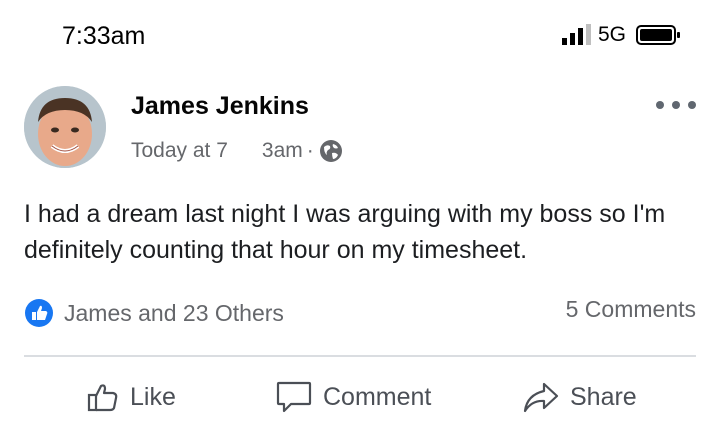 The height and width of the screenshot is (436, 720). Describe the element at coordinates (612, 34) in the screenshot. I see `network-type-label: 5G` at that location.